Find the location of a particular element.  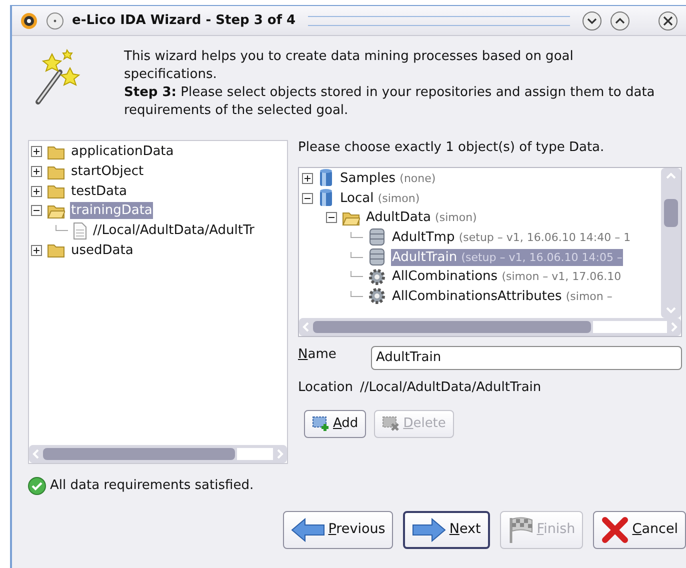

checkered-flag-icon is located at coordinates (521, 530).